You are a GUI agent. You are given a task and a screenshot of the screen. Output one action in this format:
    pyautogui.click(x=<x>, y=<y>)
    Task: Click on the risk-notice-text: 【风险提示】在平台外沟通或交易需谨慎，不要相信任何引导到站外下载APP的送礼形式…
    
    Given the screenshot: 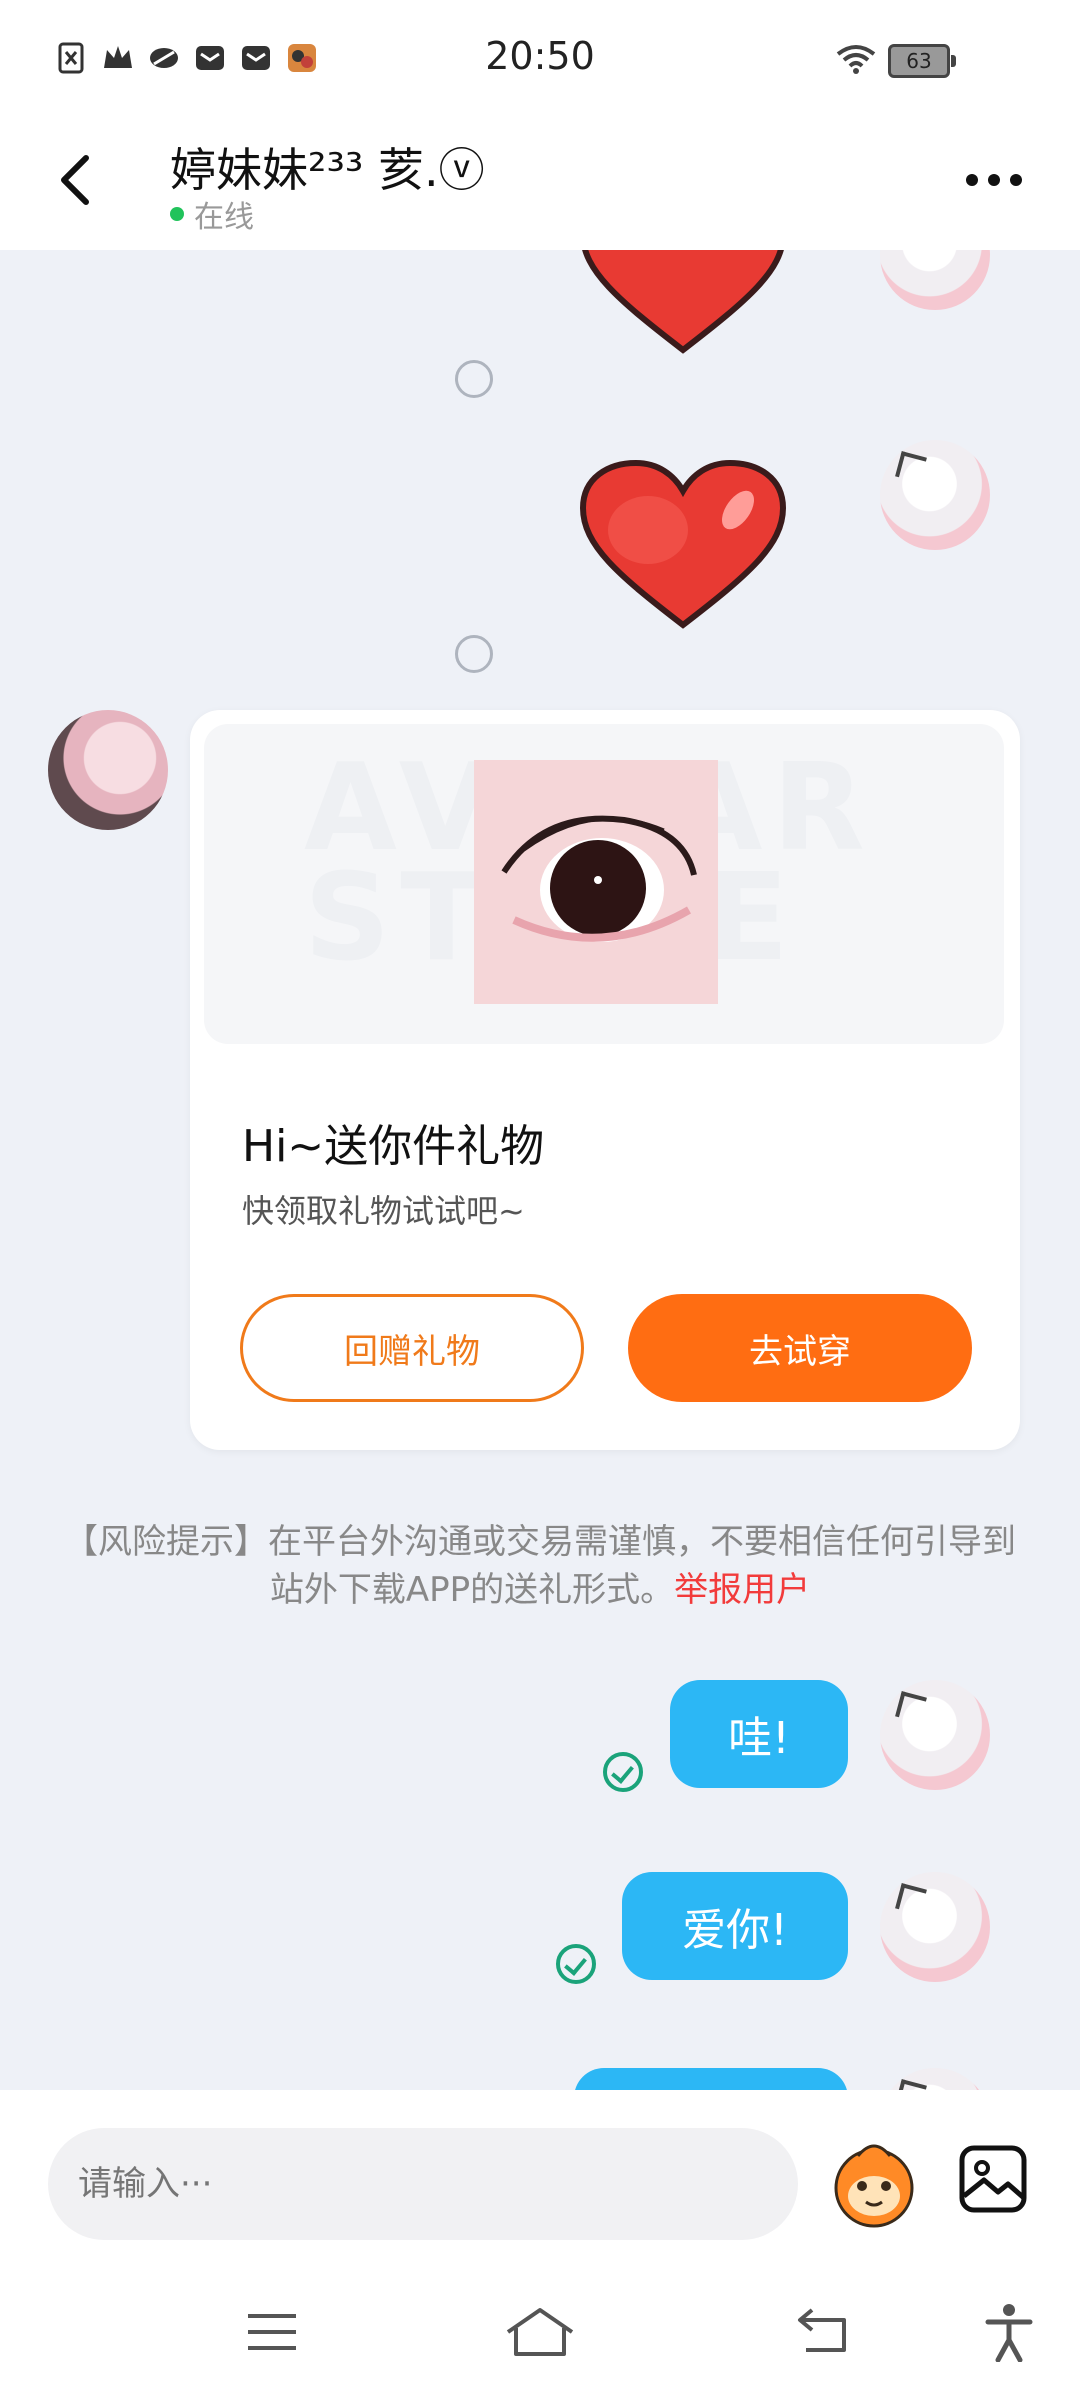 What is the action you would take?
    pyautogui.click(x=540, y=1566)
    